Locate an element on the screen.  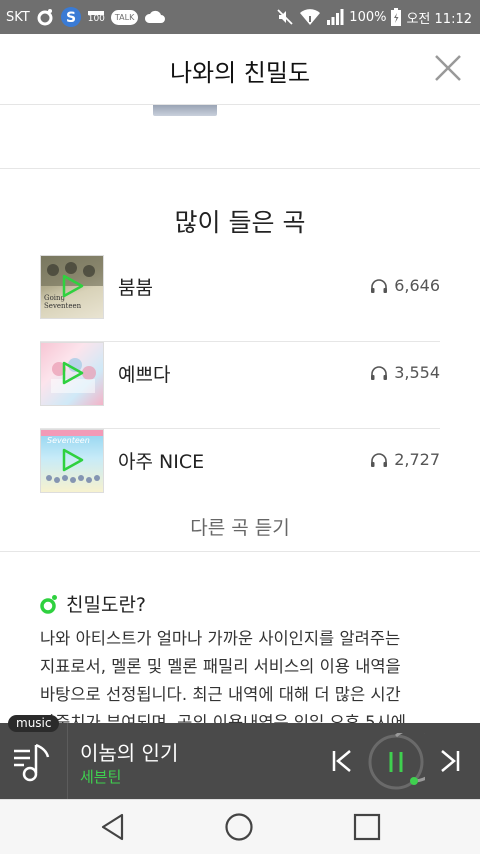
next-icon is located at coordinates (450, 761).